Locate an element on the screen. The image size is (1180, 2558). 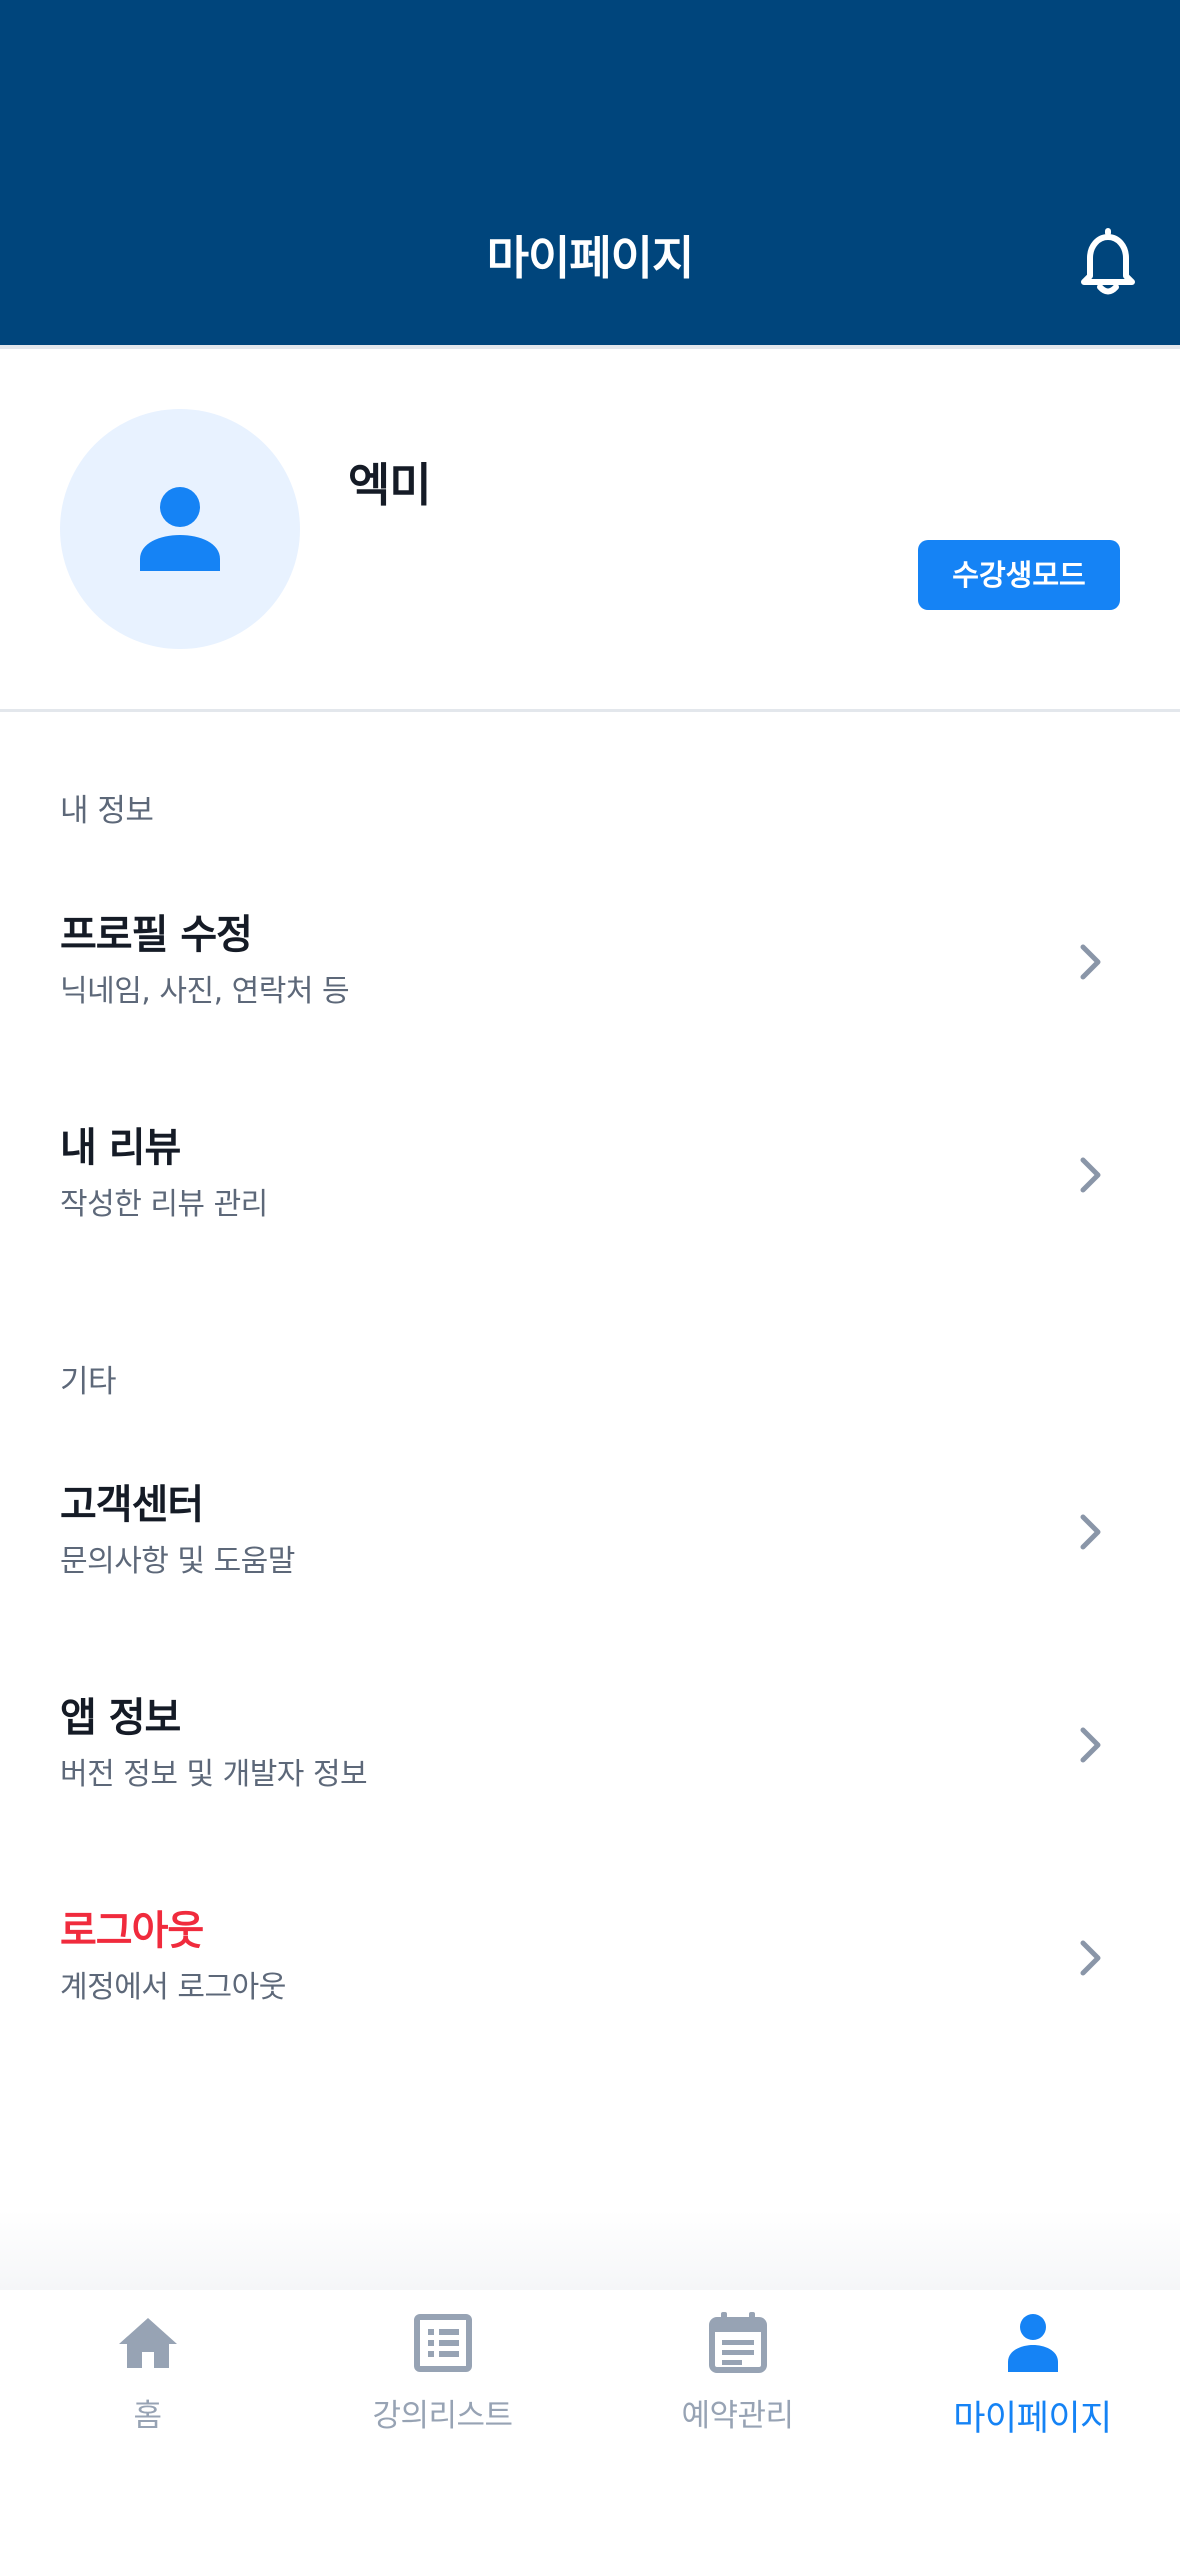
home-icon is located at coordinates (147, 2343).